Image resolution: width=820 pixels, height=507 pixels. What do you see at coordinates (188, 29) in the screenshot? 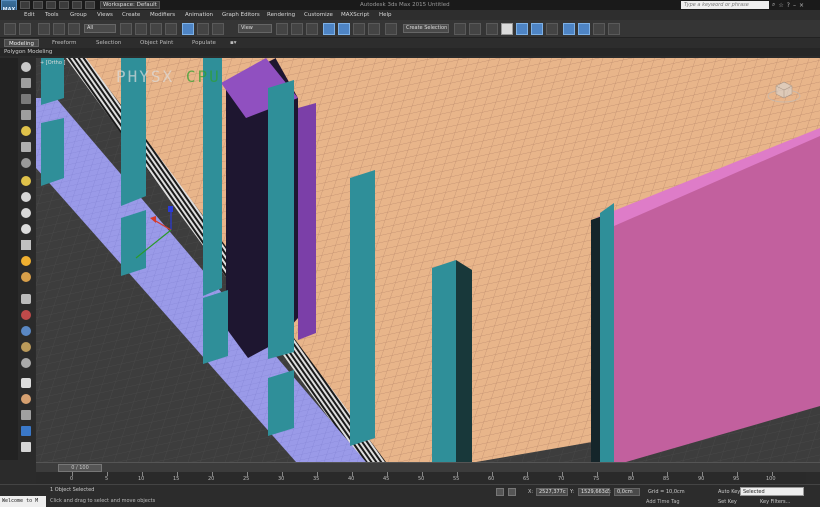
I see `select-move-button` at bounding box center [188, 29].